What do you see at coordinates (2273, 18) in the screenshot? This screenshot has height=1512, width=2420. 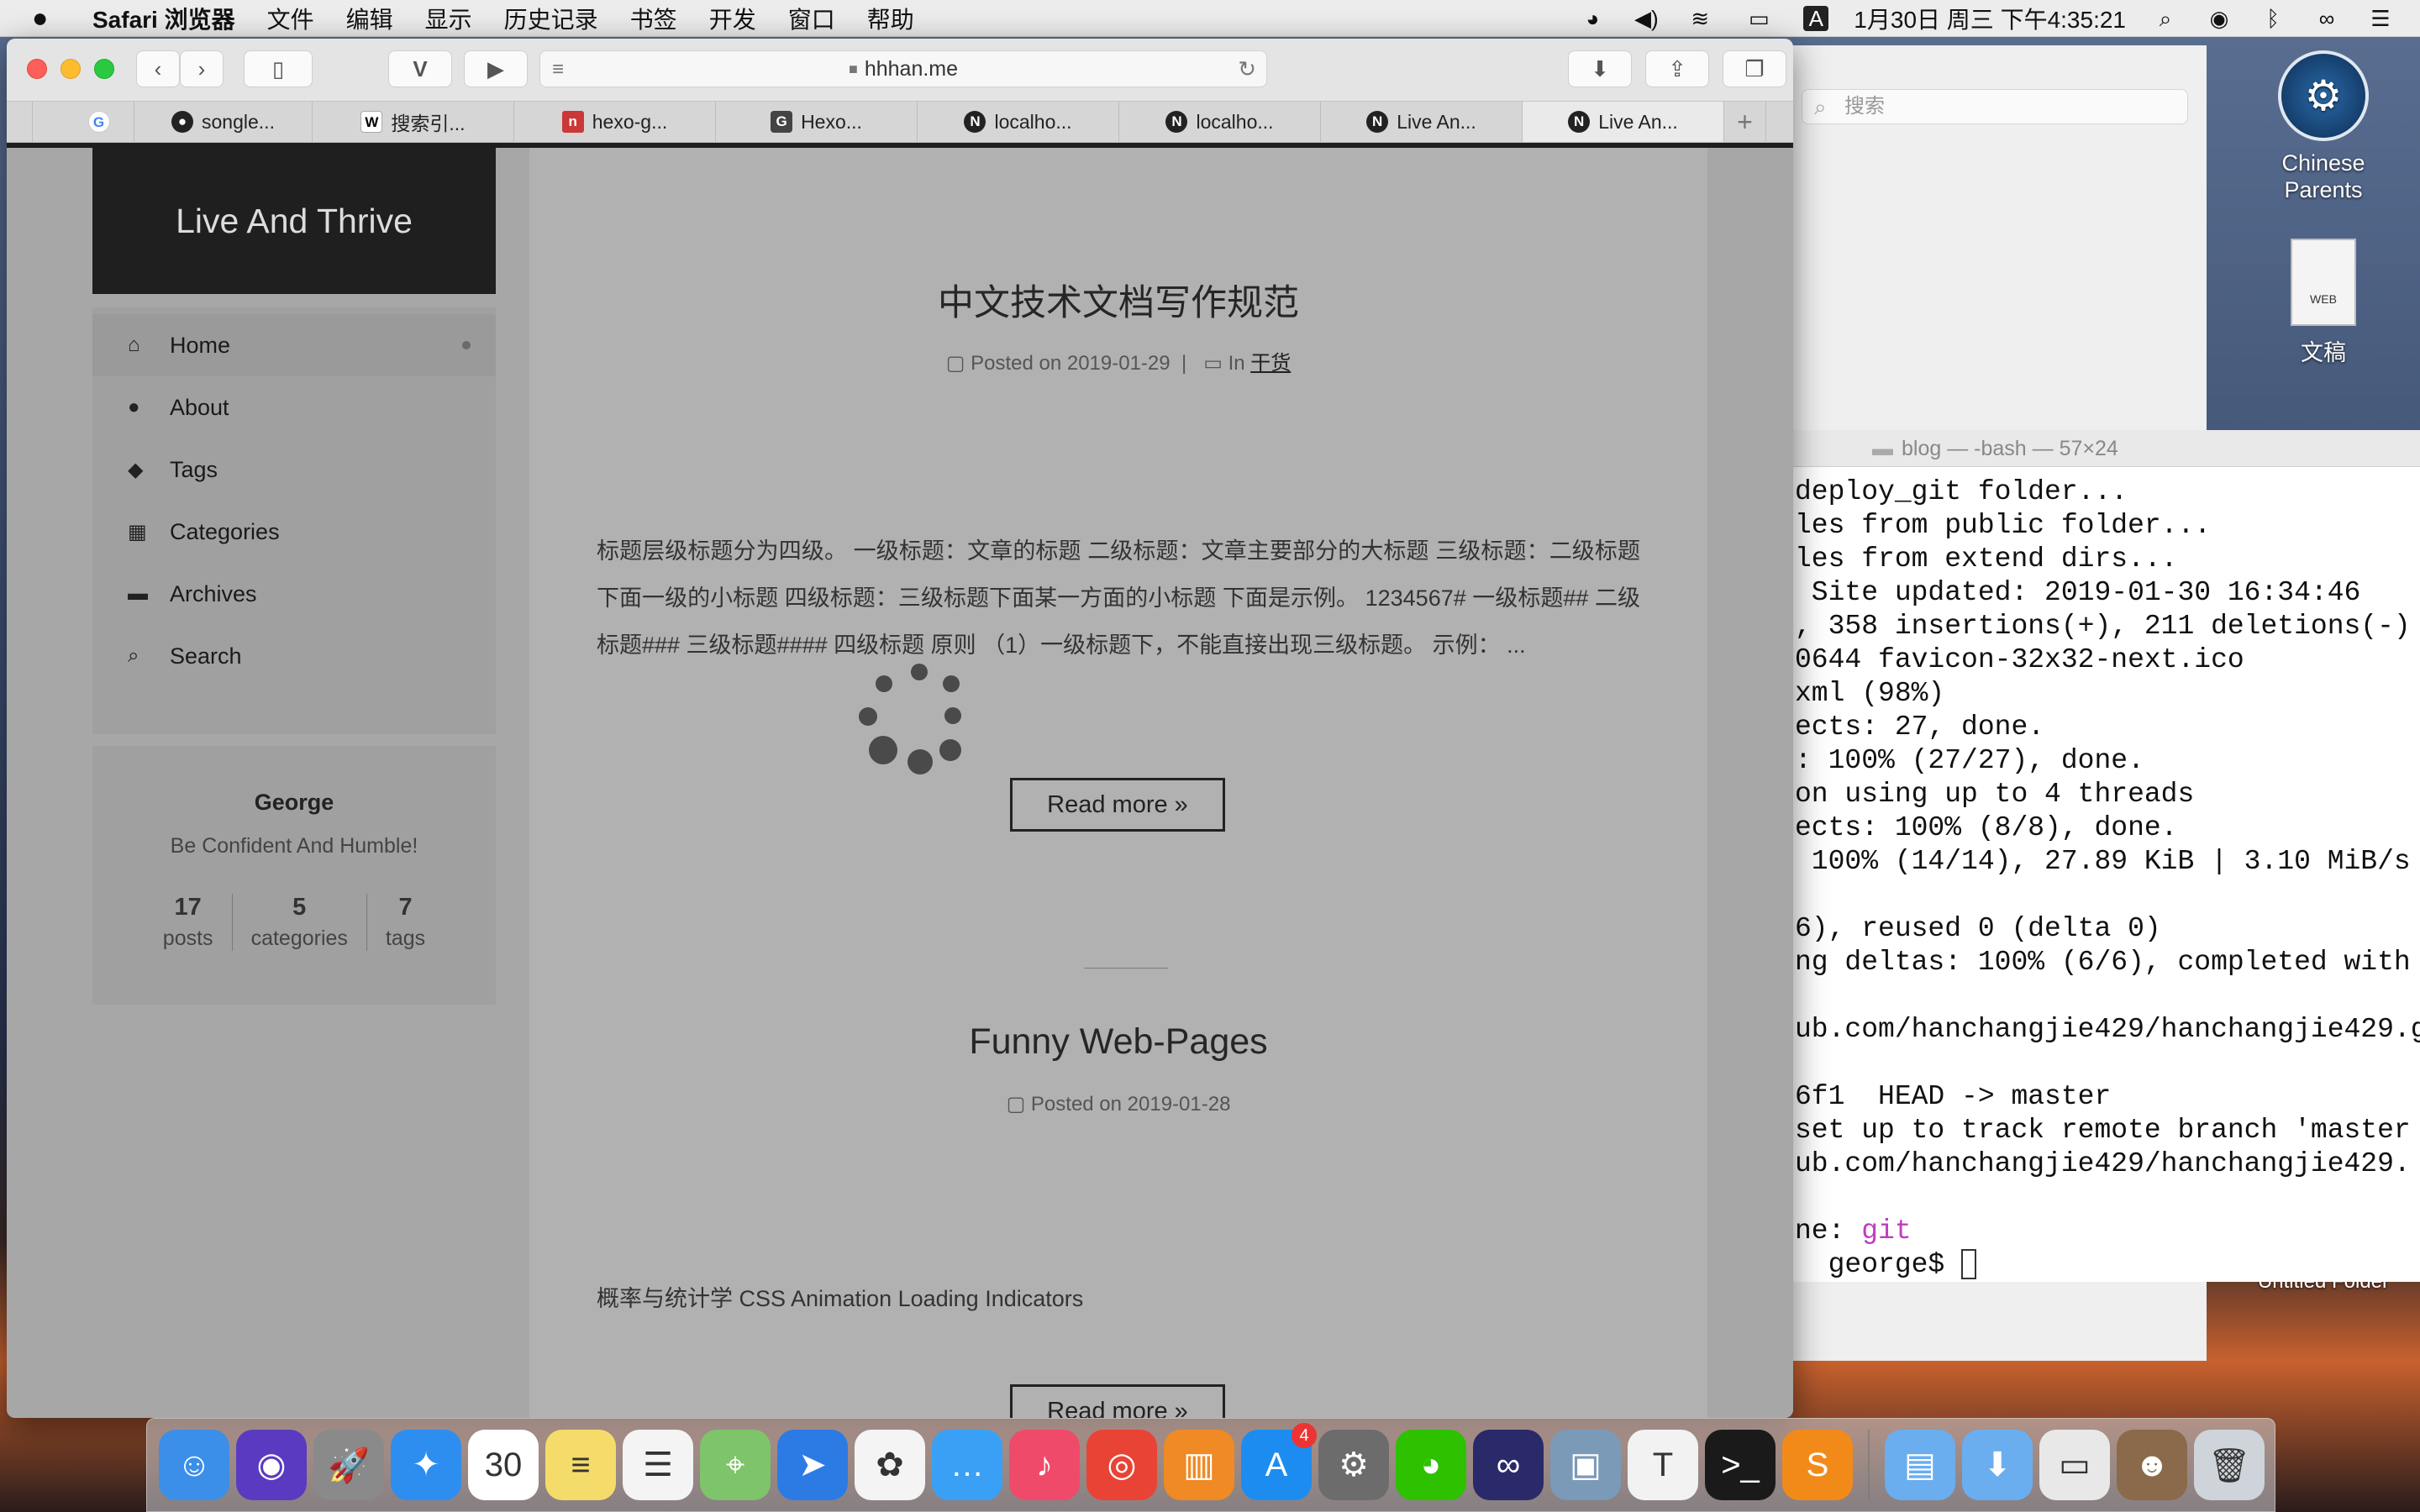 I see `bluetooth-icon: ᛒ` at bounding box center [2273, 18].